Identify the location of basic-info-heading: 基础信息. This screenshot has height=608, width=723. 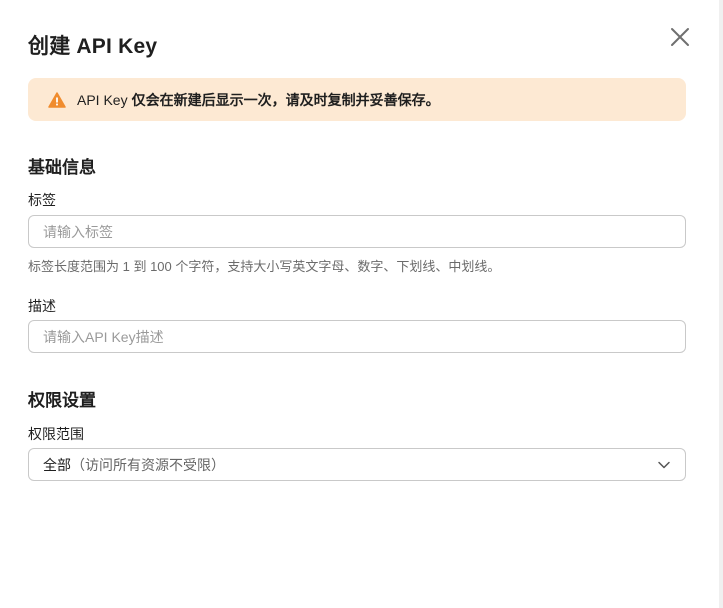
(62, 167).